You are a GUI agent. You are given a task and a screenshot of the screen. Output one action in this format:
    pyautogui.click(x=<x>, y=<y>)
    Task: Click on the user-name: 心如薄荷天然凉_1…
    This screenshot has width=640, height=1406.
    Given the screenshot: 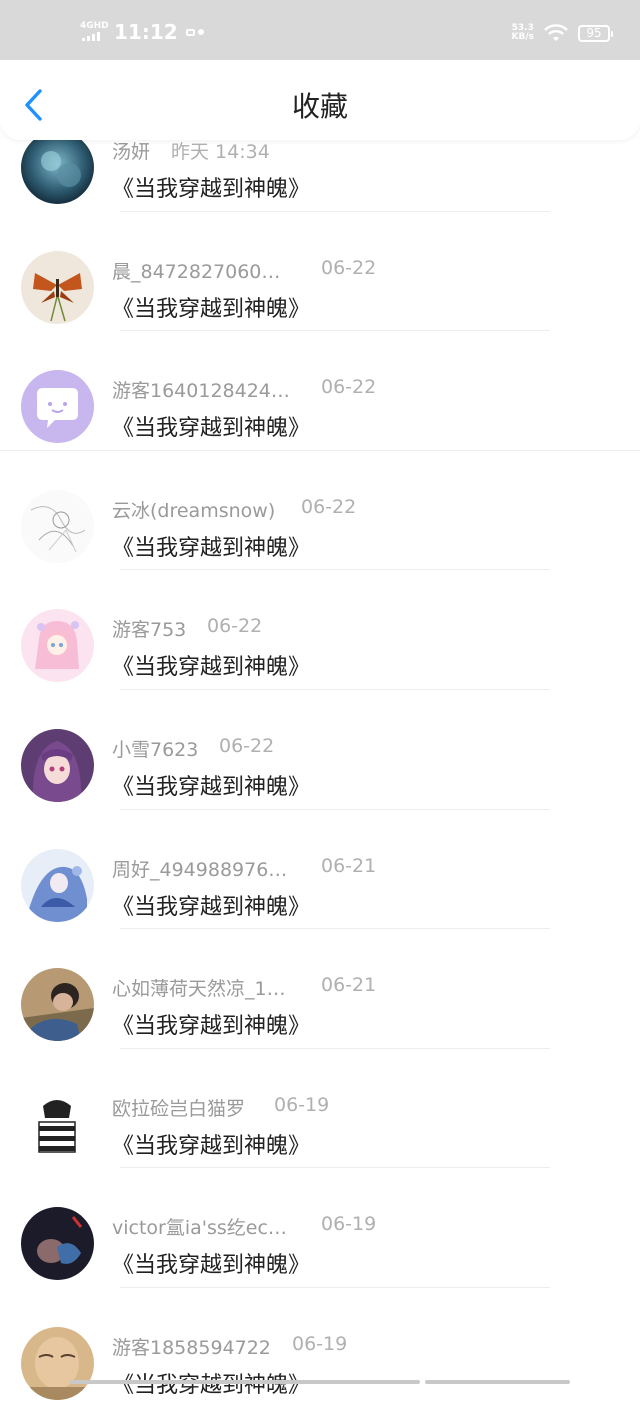 What is the action you would take?
    pyautogui.click(x=199, y=989)
    